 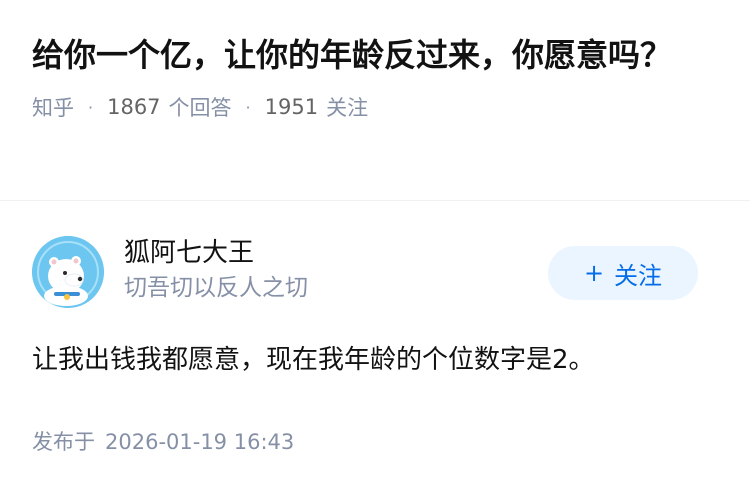 What do you see at coordinates (53, 107) in the screenshot?
I see `source-label: 知乎` at bounding box center [53, 107].